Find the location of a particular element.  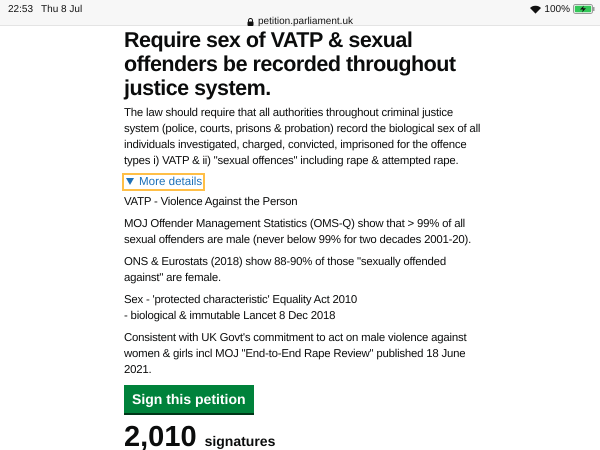

details-paragraph: Consistent with UK Govt's commitment to act on male violence against women & girls incl MOJ "End-to-End Rape Review" published 18 June 2021. is located at coordinates (296, 354).